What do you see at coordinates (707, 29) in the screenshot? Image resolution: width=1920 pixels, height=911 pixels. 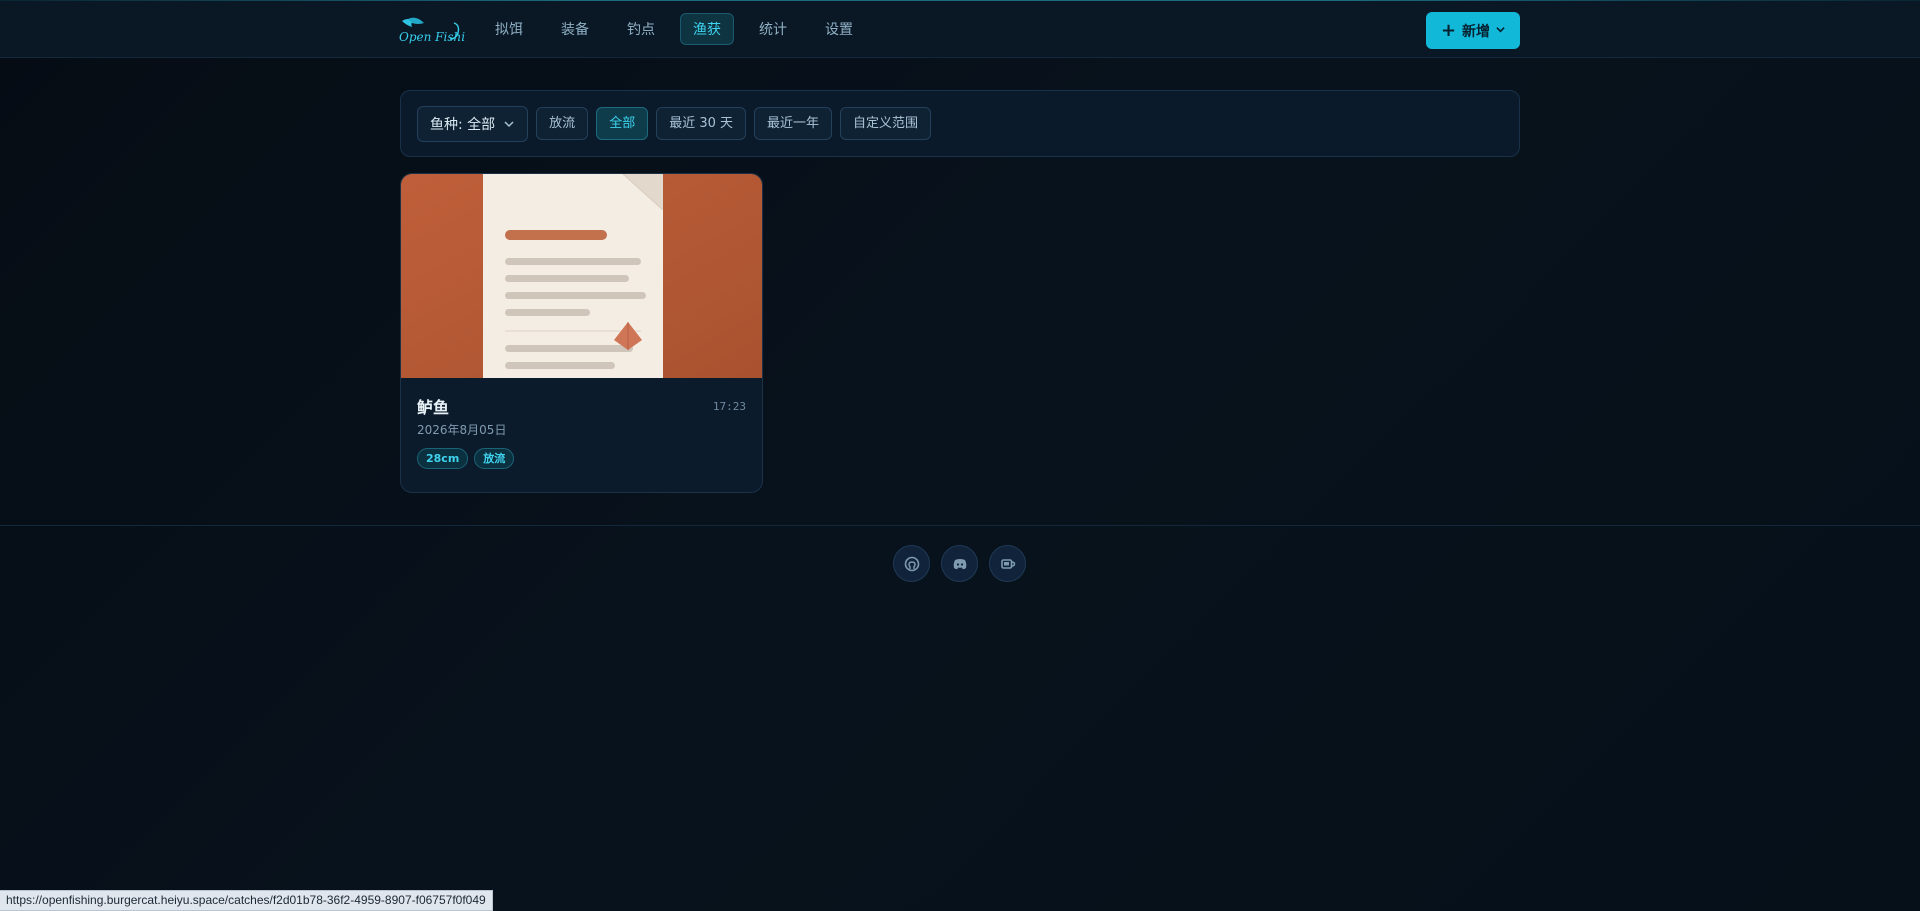 I see `nav-catches: 渔获` at bounding box center [707, 29].